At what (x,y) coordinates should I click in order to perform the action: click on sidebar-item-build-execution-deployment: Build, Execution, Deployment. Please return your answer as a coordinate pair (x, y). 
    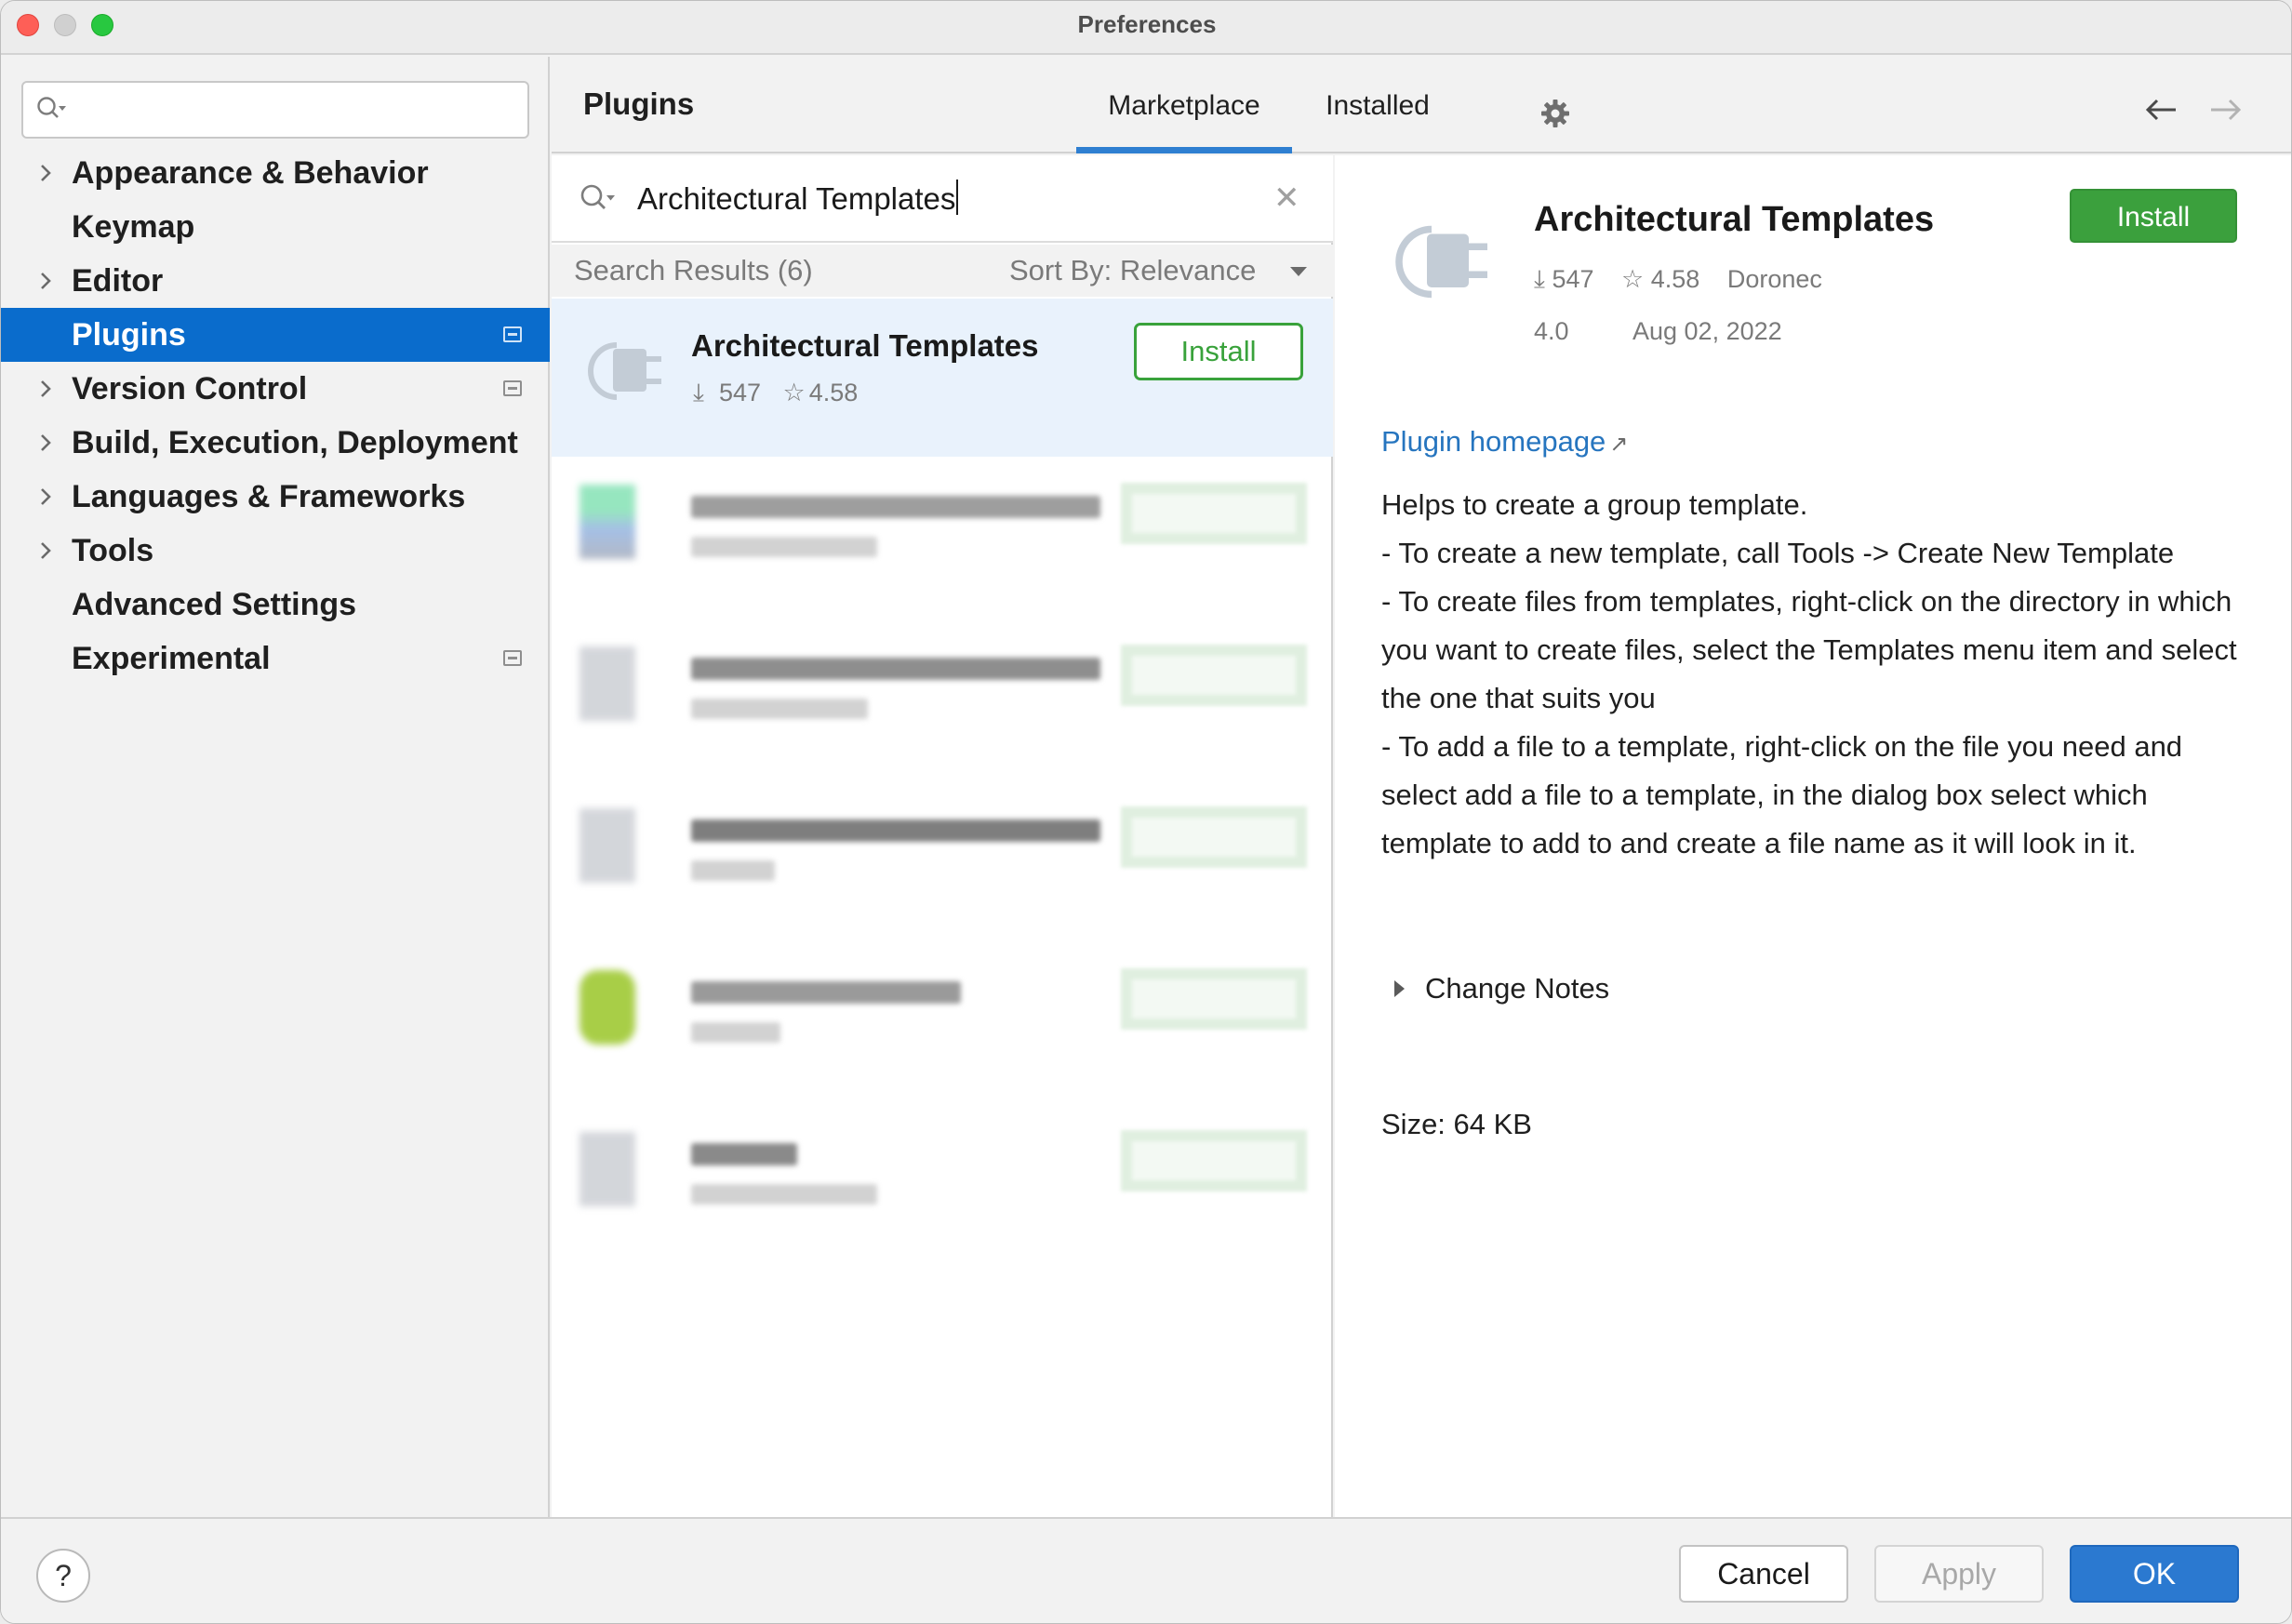
    Looking at the image, I should click on (275, 443).